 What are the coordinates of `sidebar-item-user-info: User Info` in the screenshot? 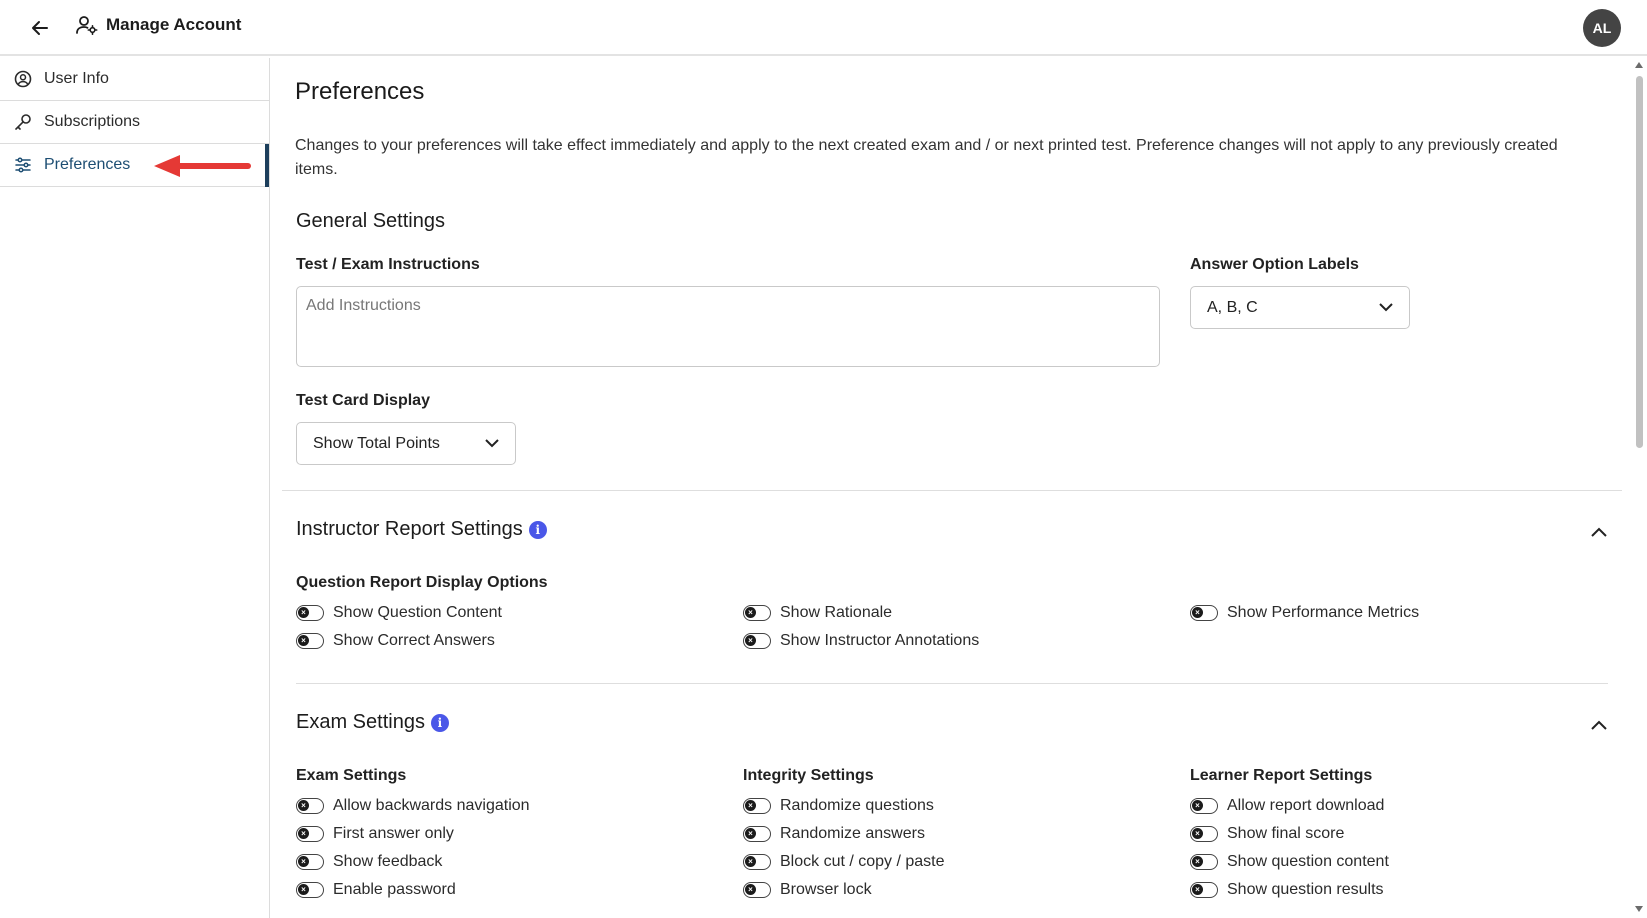 It's located at (134, 79).